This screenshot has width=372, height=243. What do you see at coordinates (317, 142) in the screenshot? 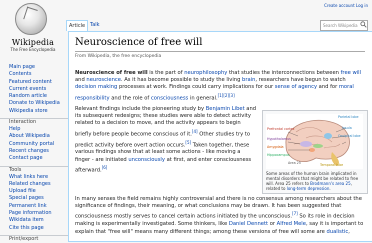
I see `brain-illustration` at bounding box center [317, 142].